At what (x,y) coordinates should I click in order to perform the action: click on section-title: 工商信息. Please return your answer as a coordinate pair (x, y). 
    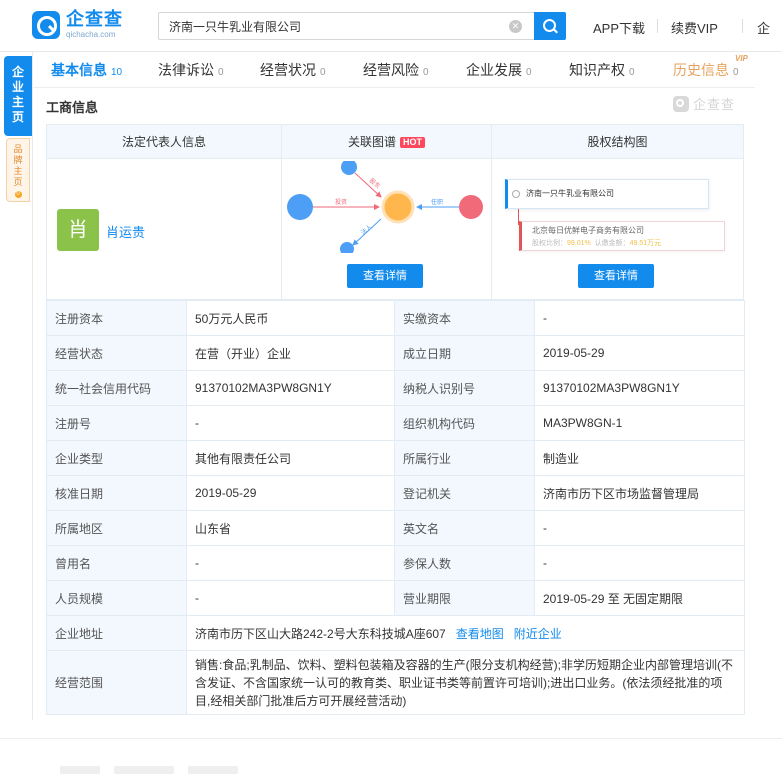
    Looking at the image, I should click on (72, 107).